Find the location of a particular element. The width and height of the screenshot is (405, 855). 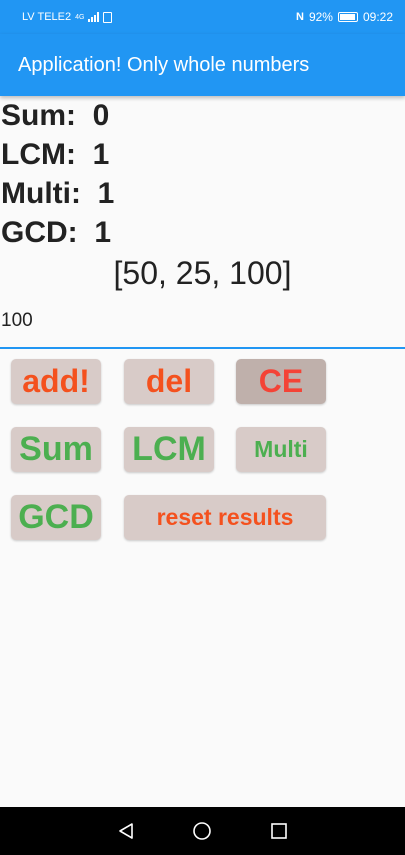

delete-button: del is located at coordinates (169, 381).